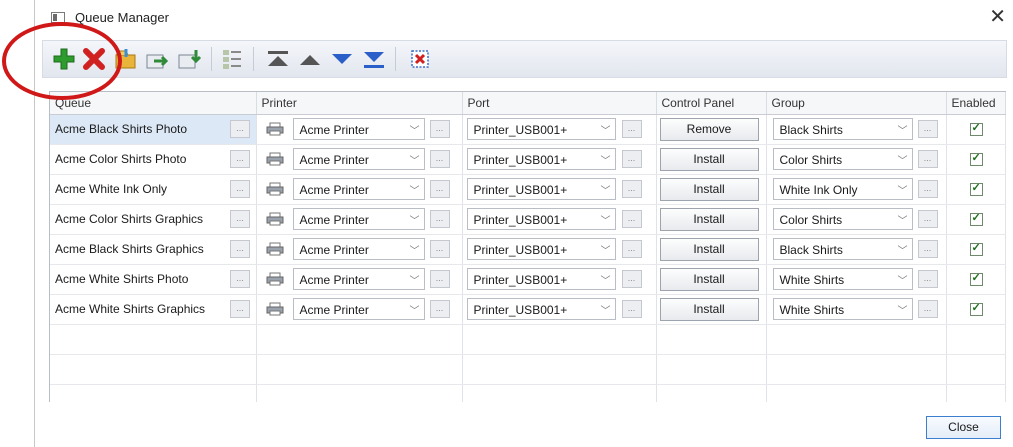  What do you see at coordinates (963, 427) in the screenshot?
I see `close-button: Close` at bounding box center [963, 427].